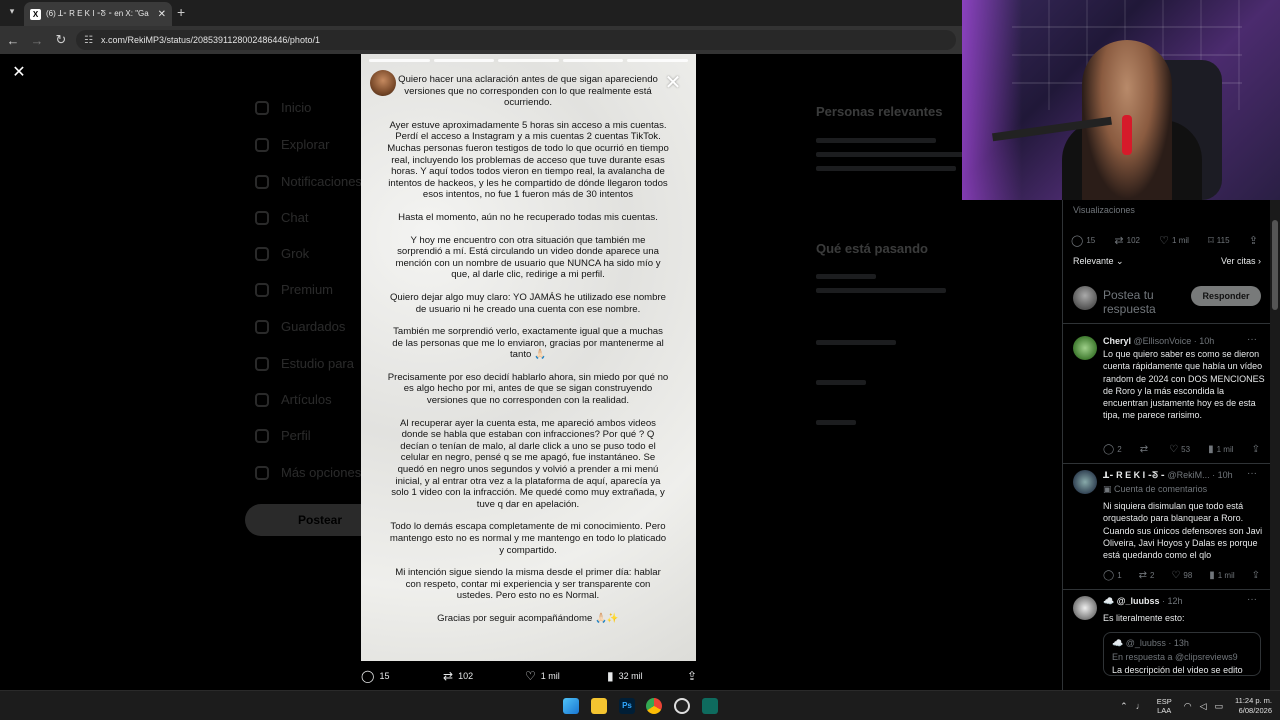  Describe the element at coordinates (710, 706) in the screenshot. I see `app-icon` at that location.